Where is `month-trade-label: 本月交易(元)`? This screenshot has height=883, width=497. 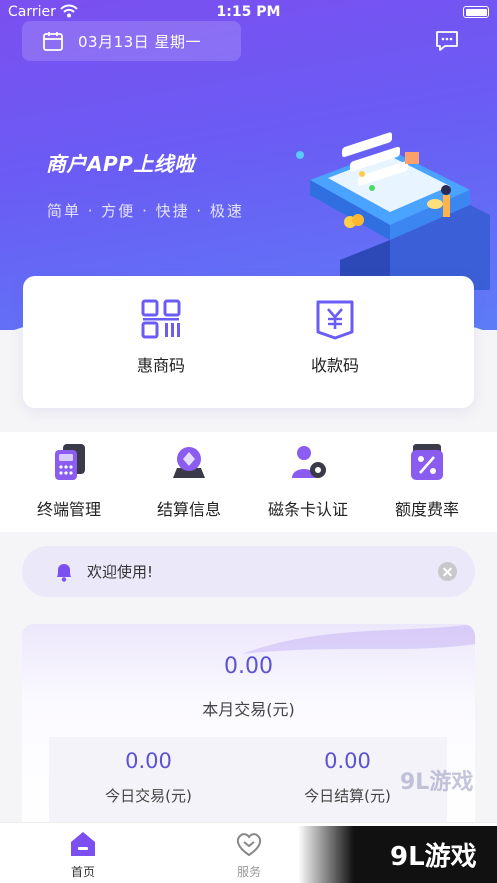 month-trade-label: 本月交易(元) is located at coordinates (248, 709).